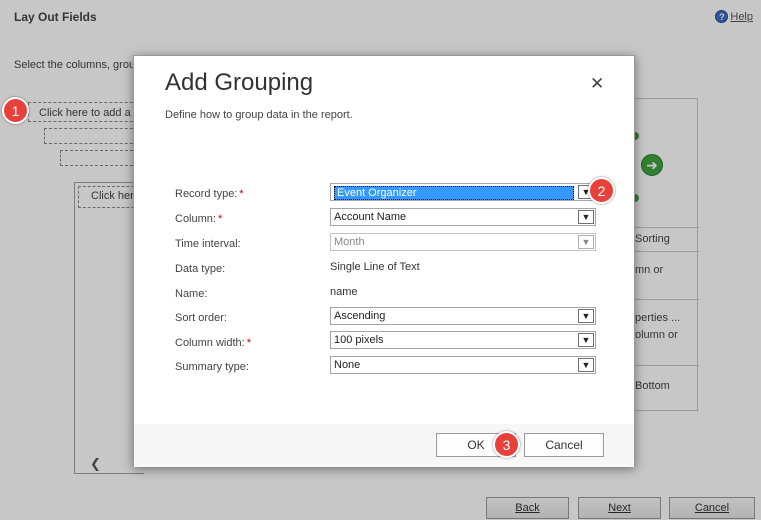 This screenshot has width=761, height=520. What do you see at coordinates (597, 84) in the screenshot?
I see `close-icon: ✕` at bounding box center [597, 84].